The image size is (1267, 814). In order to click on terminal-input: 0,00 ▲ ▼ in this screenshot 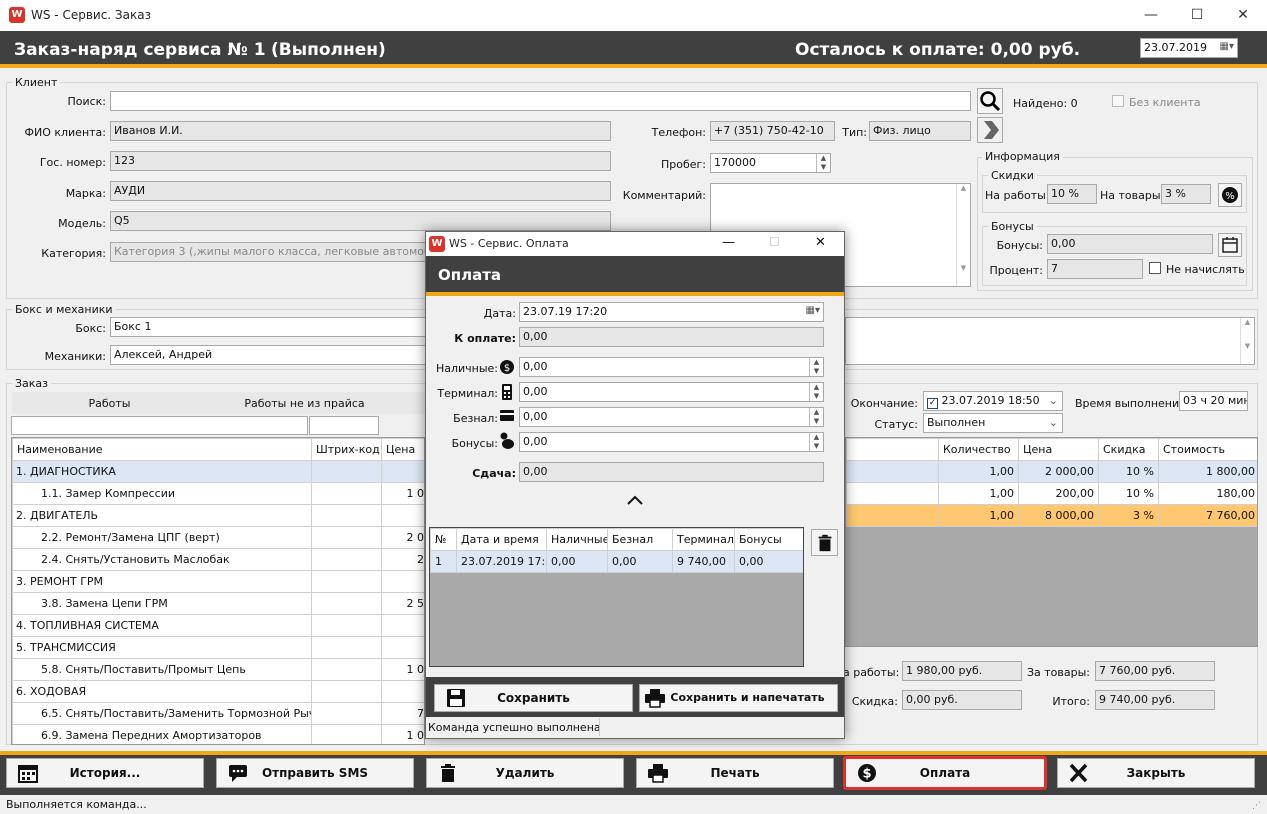, I will do `click(671, 392)`.